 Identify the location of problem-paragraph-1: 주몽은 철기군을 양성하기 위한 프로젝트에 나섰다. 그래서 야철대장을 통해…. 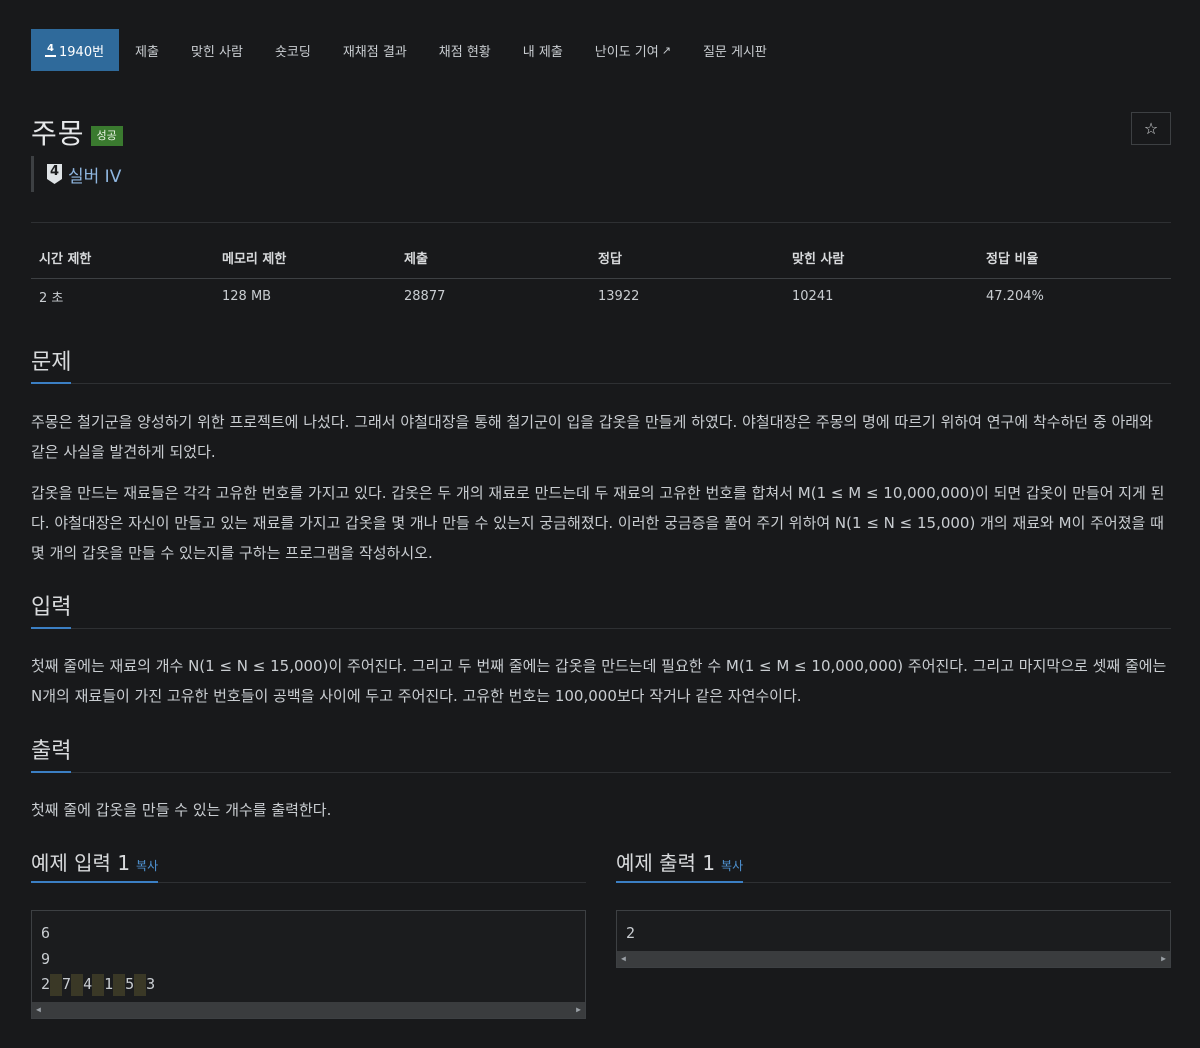
(592, 437).